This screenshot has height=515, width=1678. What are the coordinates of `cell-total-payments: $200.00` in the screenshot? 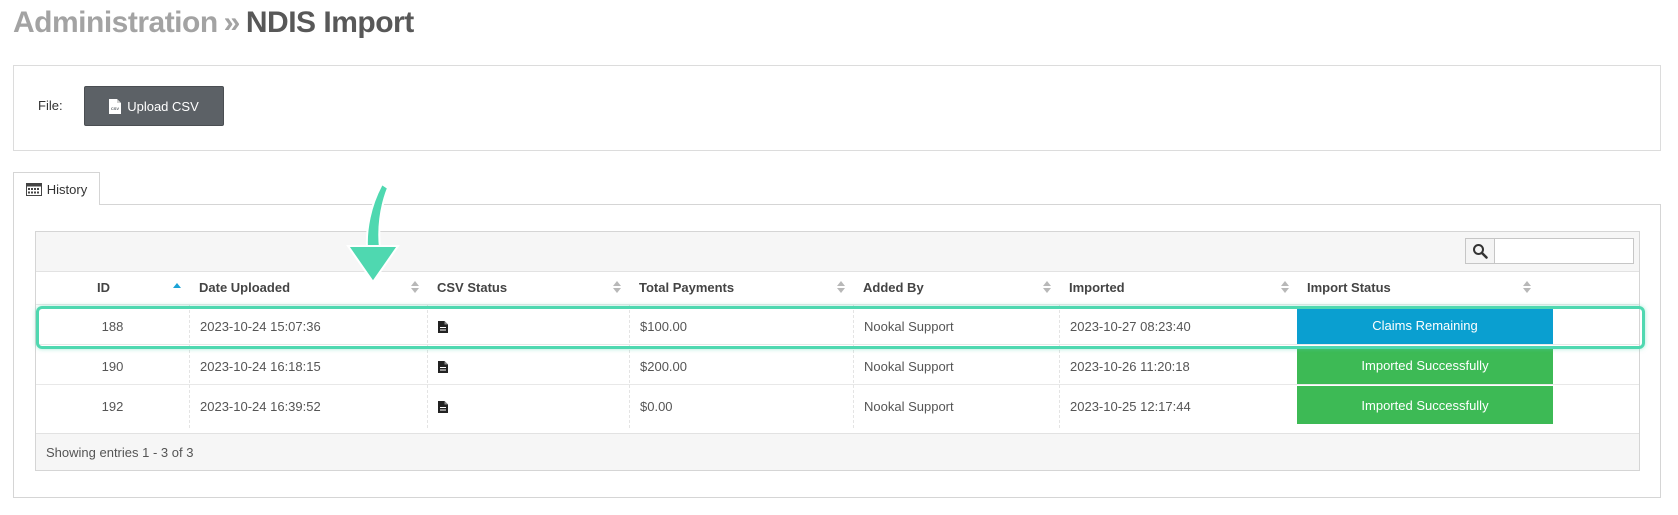 It's located at (741, 366).